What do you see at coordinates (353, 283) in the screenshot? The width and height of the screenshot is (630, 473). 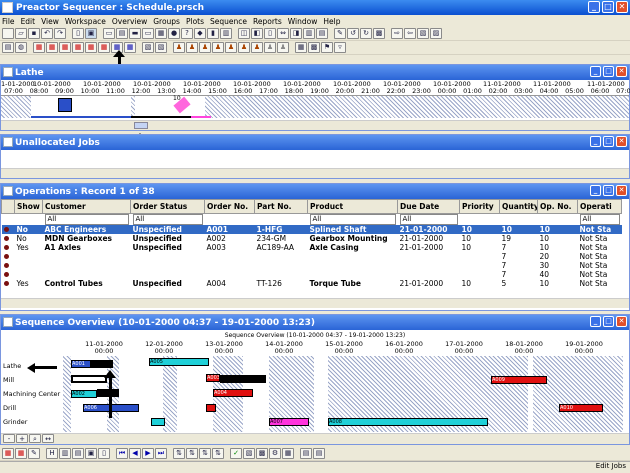 I see `table-cell: Torque Tube` at bounding box center [353, 283].